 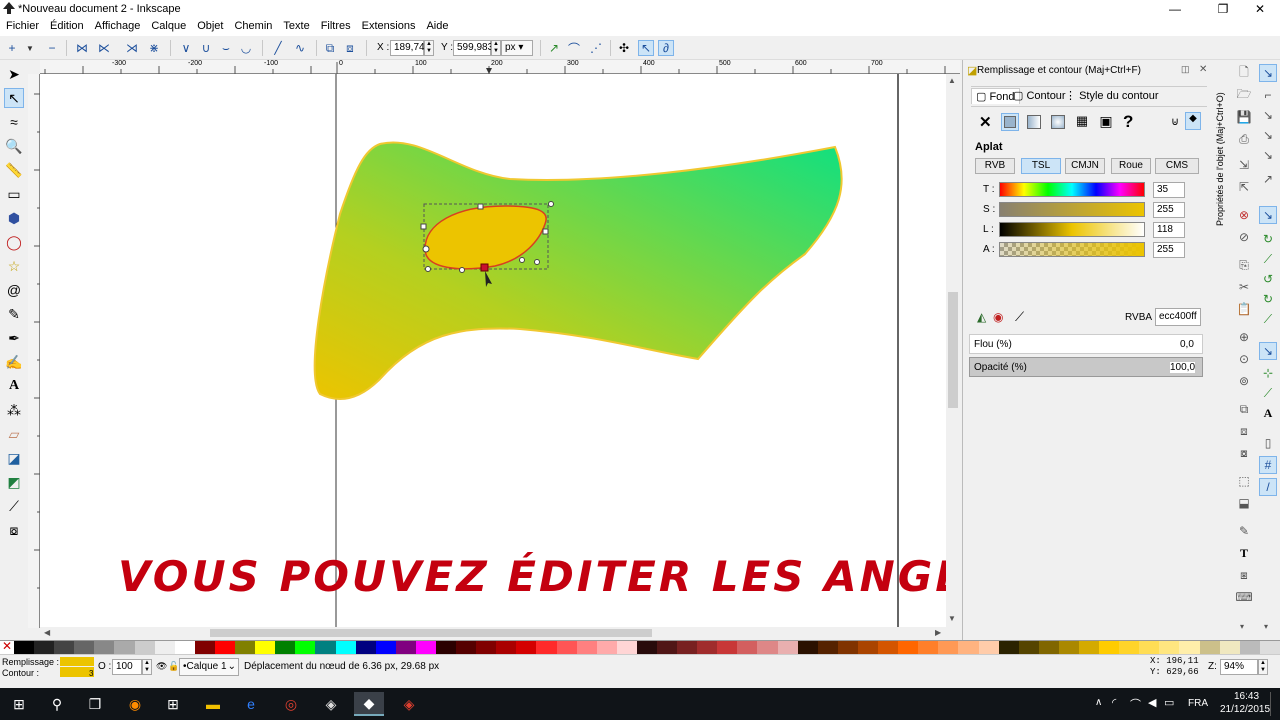 I want to click on fill-indicator, so click(x=77, y=661).